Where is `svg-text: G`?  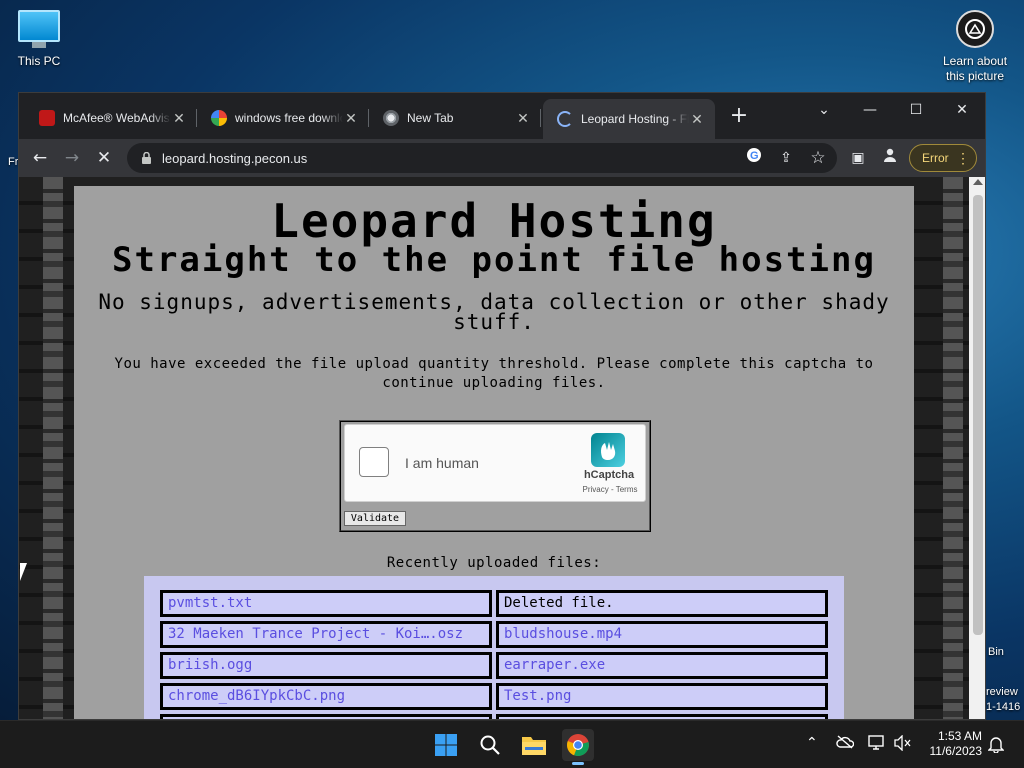 svg-text: G is located at coordinates (754, 156).